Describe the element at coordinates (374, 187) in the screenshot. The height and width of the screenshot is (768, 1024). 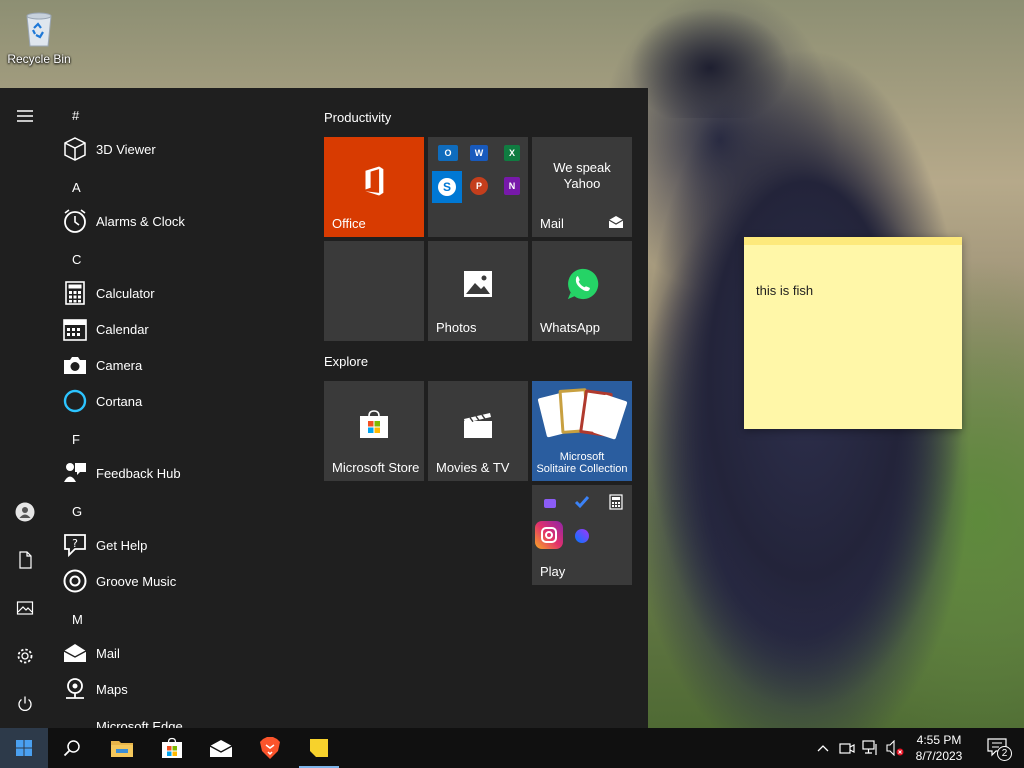
I see `tile-office: Office` at that location.